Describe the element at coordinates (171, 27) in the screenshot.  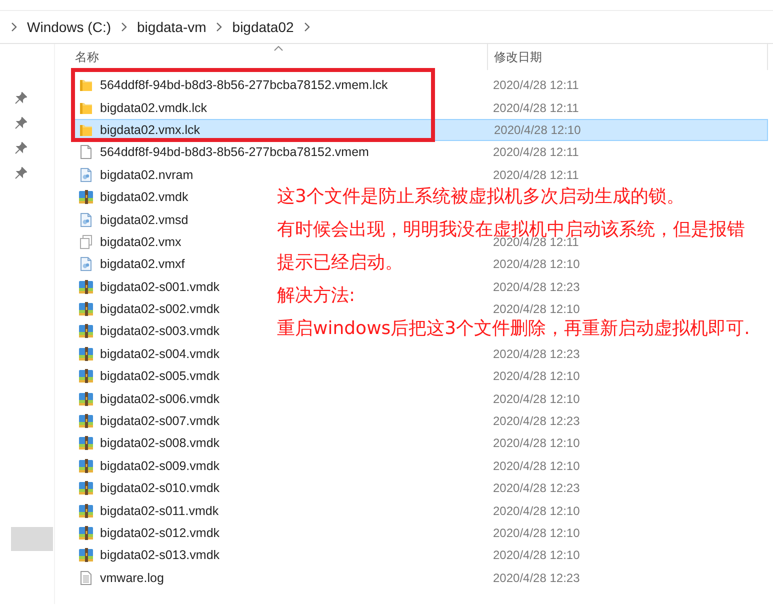
I see `breadcrumb-item: bigdata-vm` at that location.